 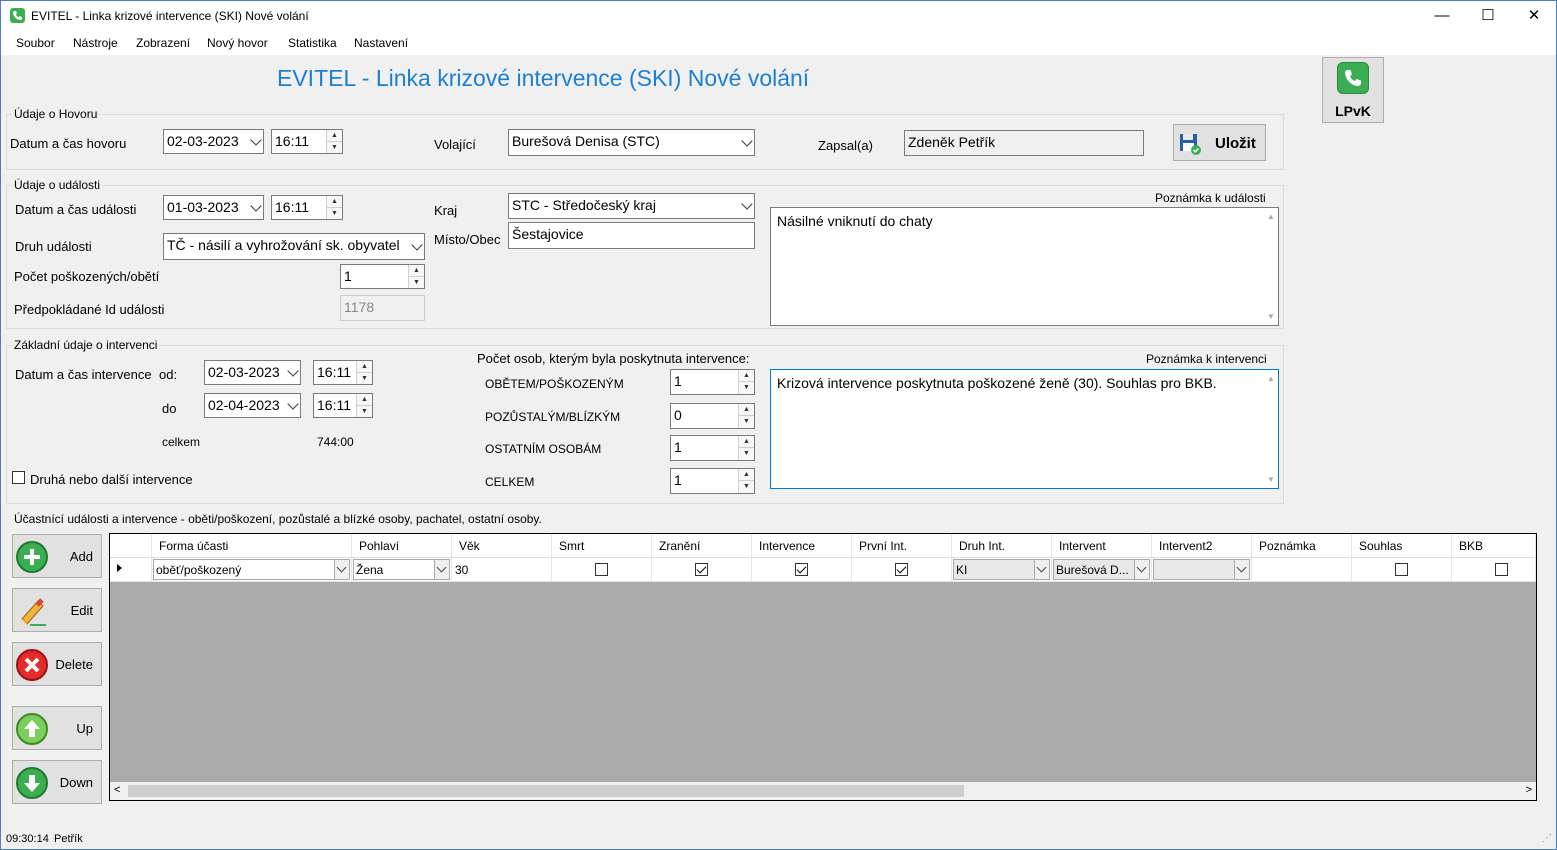 What do you see at coordinates (1547, 838) in the screenshot?
I see `resize-grip-icon: ⋰` at bounding box center [1547, 838].